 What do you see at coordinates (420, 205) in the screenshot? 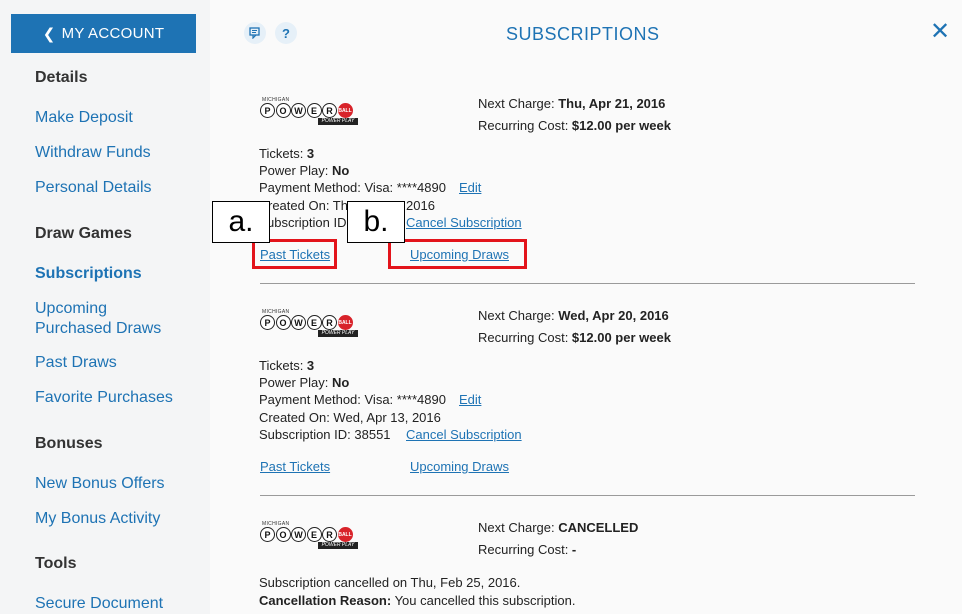
I see `created-year: 2016` at bounding box center [420, 205].